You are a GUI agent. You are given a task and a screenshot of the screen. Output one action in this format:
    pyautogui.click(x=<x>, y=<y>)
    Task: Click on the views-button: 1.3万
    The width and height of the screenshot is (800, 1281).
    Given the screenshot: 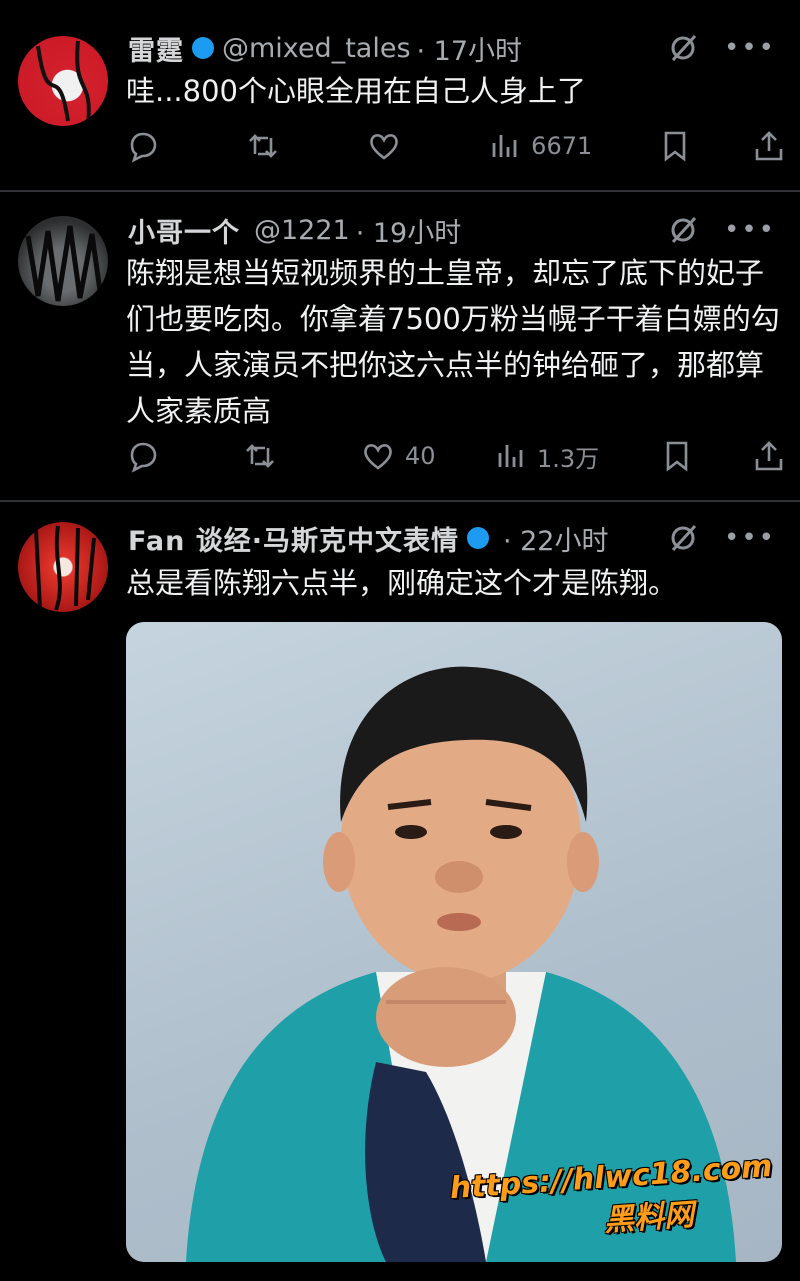 What is the action you would take?
    pyautogui.click(x=548, y=456)
    